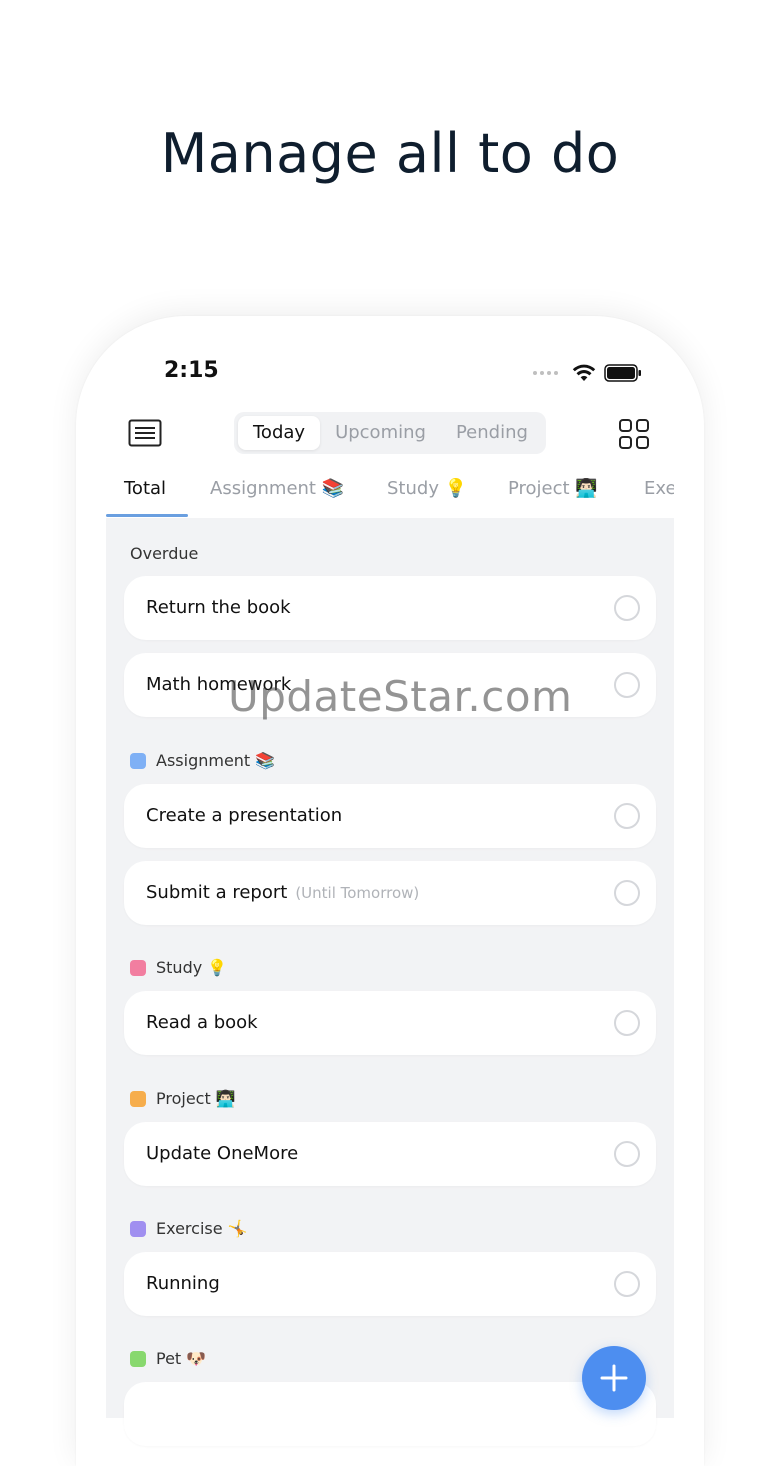  Describe the element at coordinates (390, 816) in the screenshot. I see `task-card: Create a presentation` at that location.